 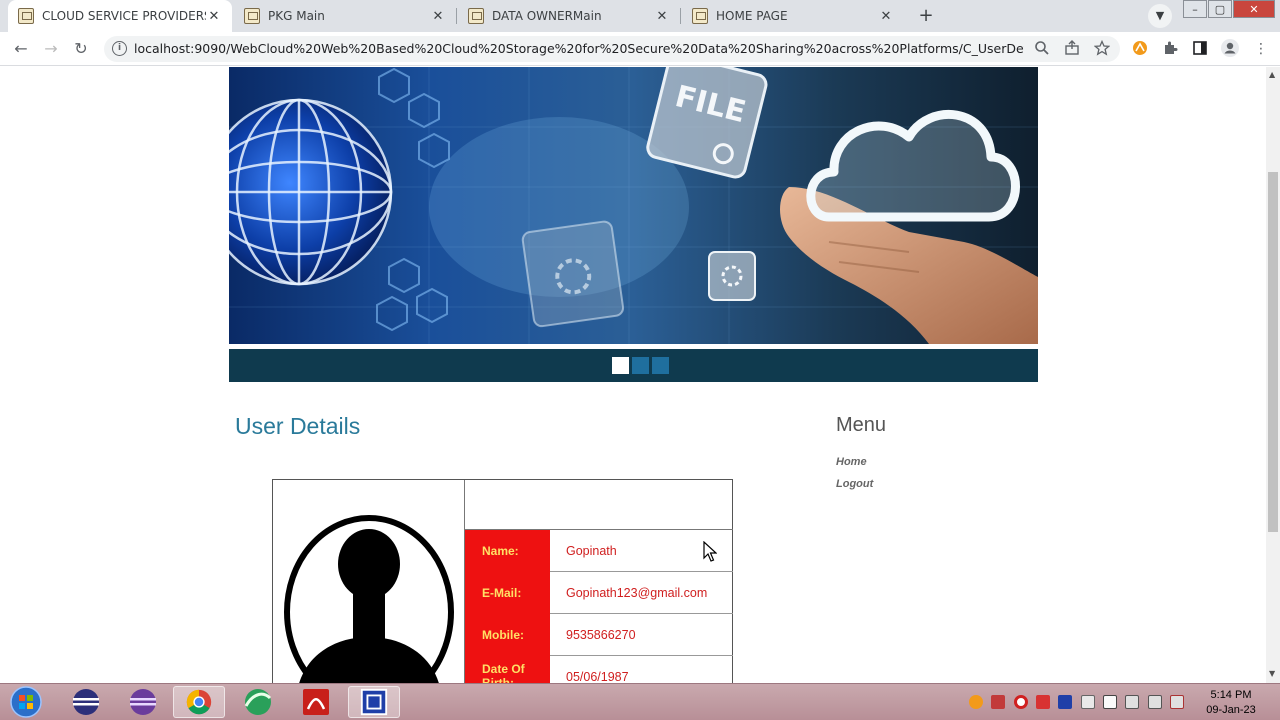 What do you see at coordinates (1021, 702) in the screenshot?
I see `tray-opera-icon` at bounding box center [1021, 702].